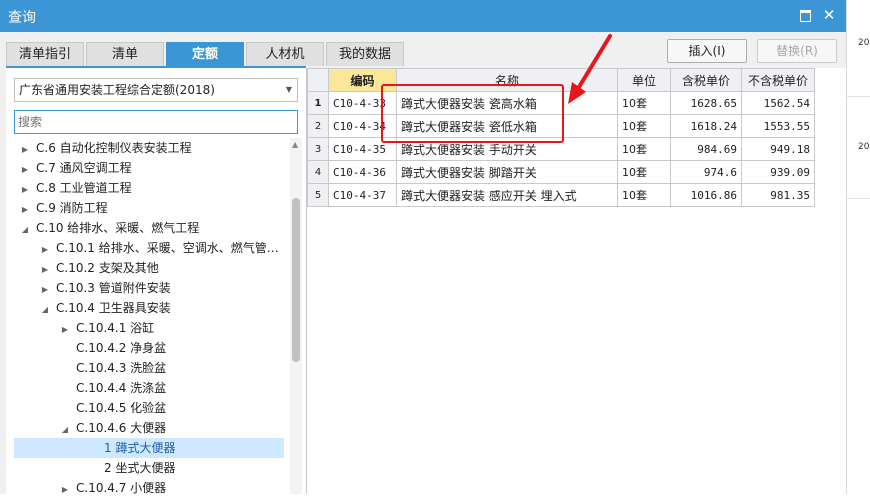 This screenshot has height=500, width=870. Describe the element at coordinates (778, 172) in the screenshot. I see `cell-notax-price: 939.09` at that location.